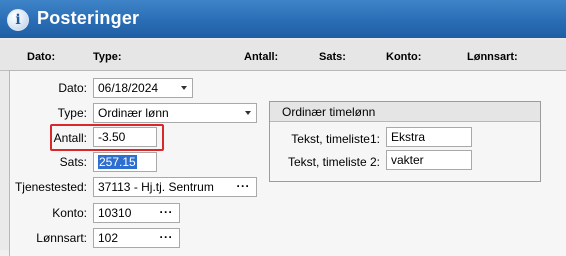 The height and width of the screenshot is (256, 566). I want to click on column-header-dato: Dato:, so click(41, 57).